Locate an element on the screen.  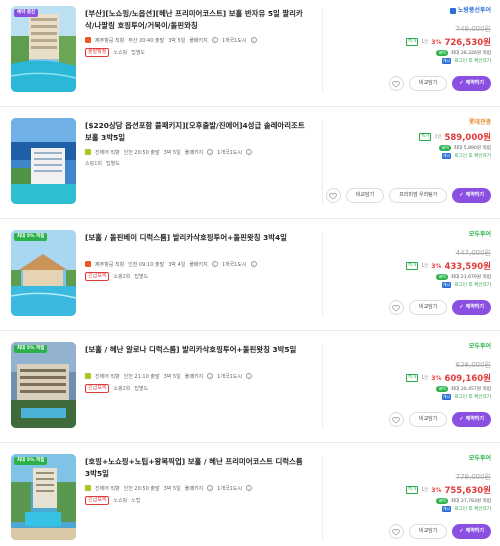
product-thumbnail is located at coordinates (43, 161).